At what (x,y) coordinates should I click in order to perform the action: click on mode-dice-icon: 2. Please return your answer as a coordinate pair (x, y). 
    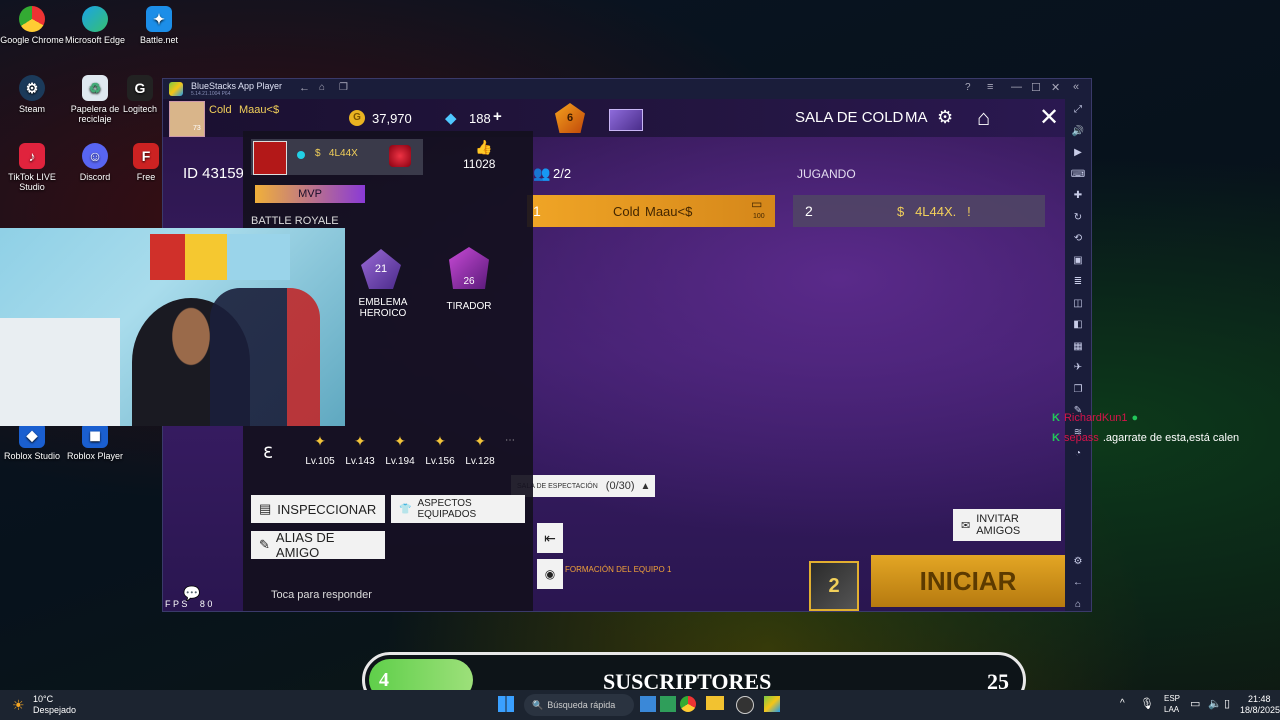
    Looking at the image, I should click on (834, 586).